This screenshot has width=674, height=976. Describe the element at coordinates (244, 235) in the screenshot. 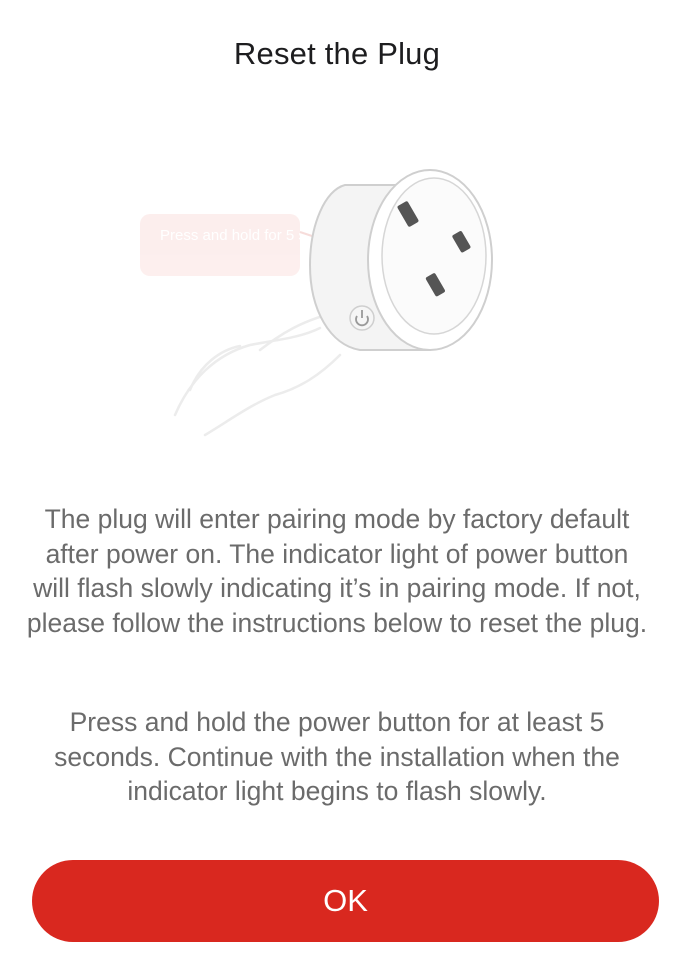

I see `callout-text: Press and hold for 5 secs` at that location.